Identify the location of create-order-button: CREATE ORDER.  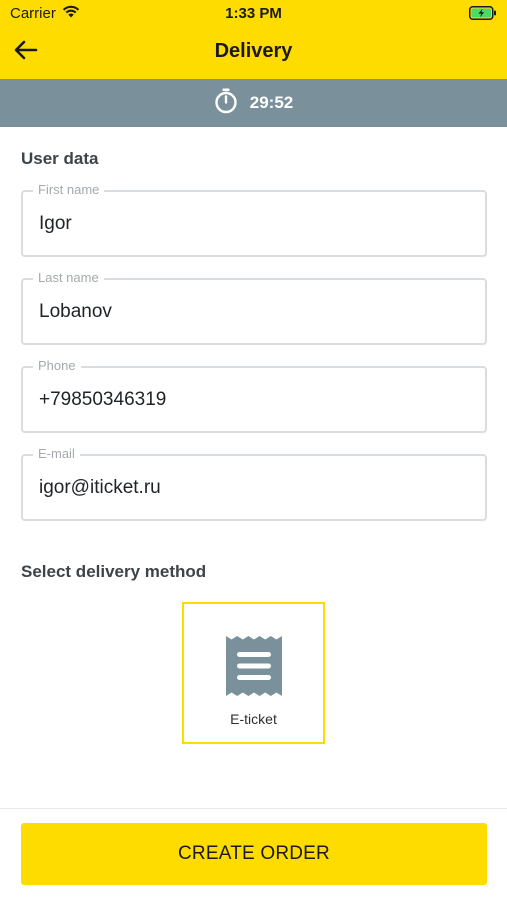
(254, 854).